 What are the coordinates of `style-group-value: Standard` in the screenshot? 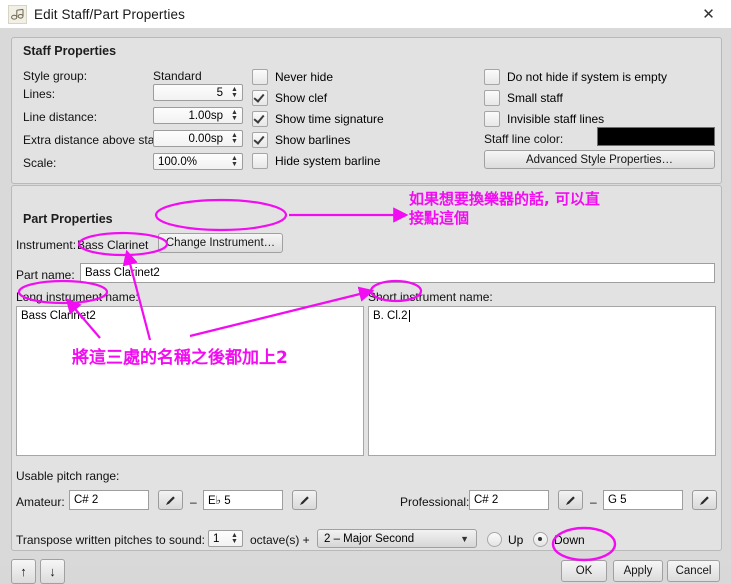 It's located at (177, 76).